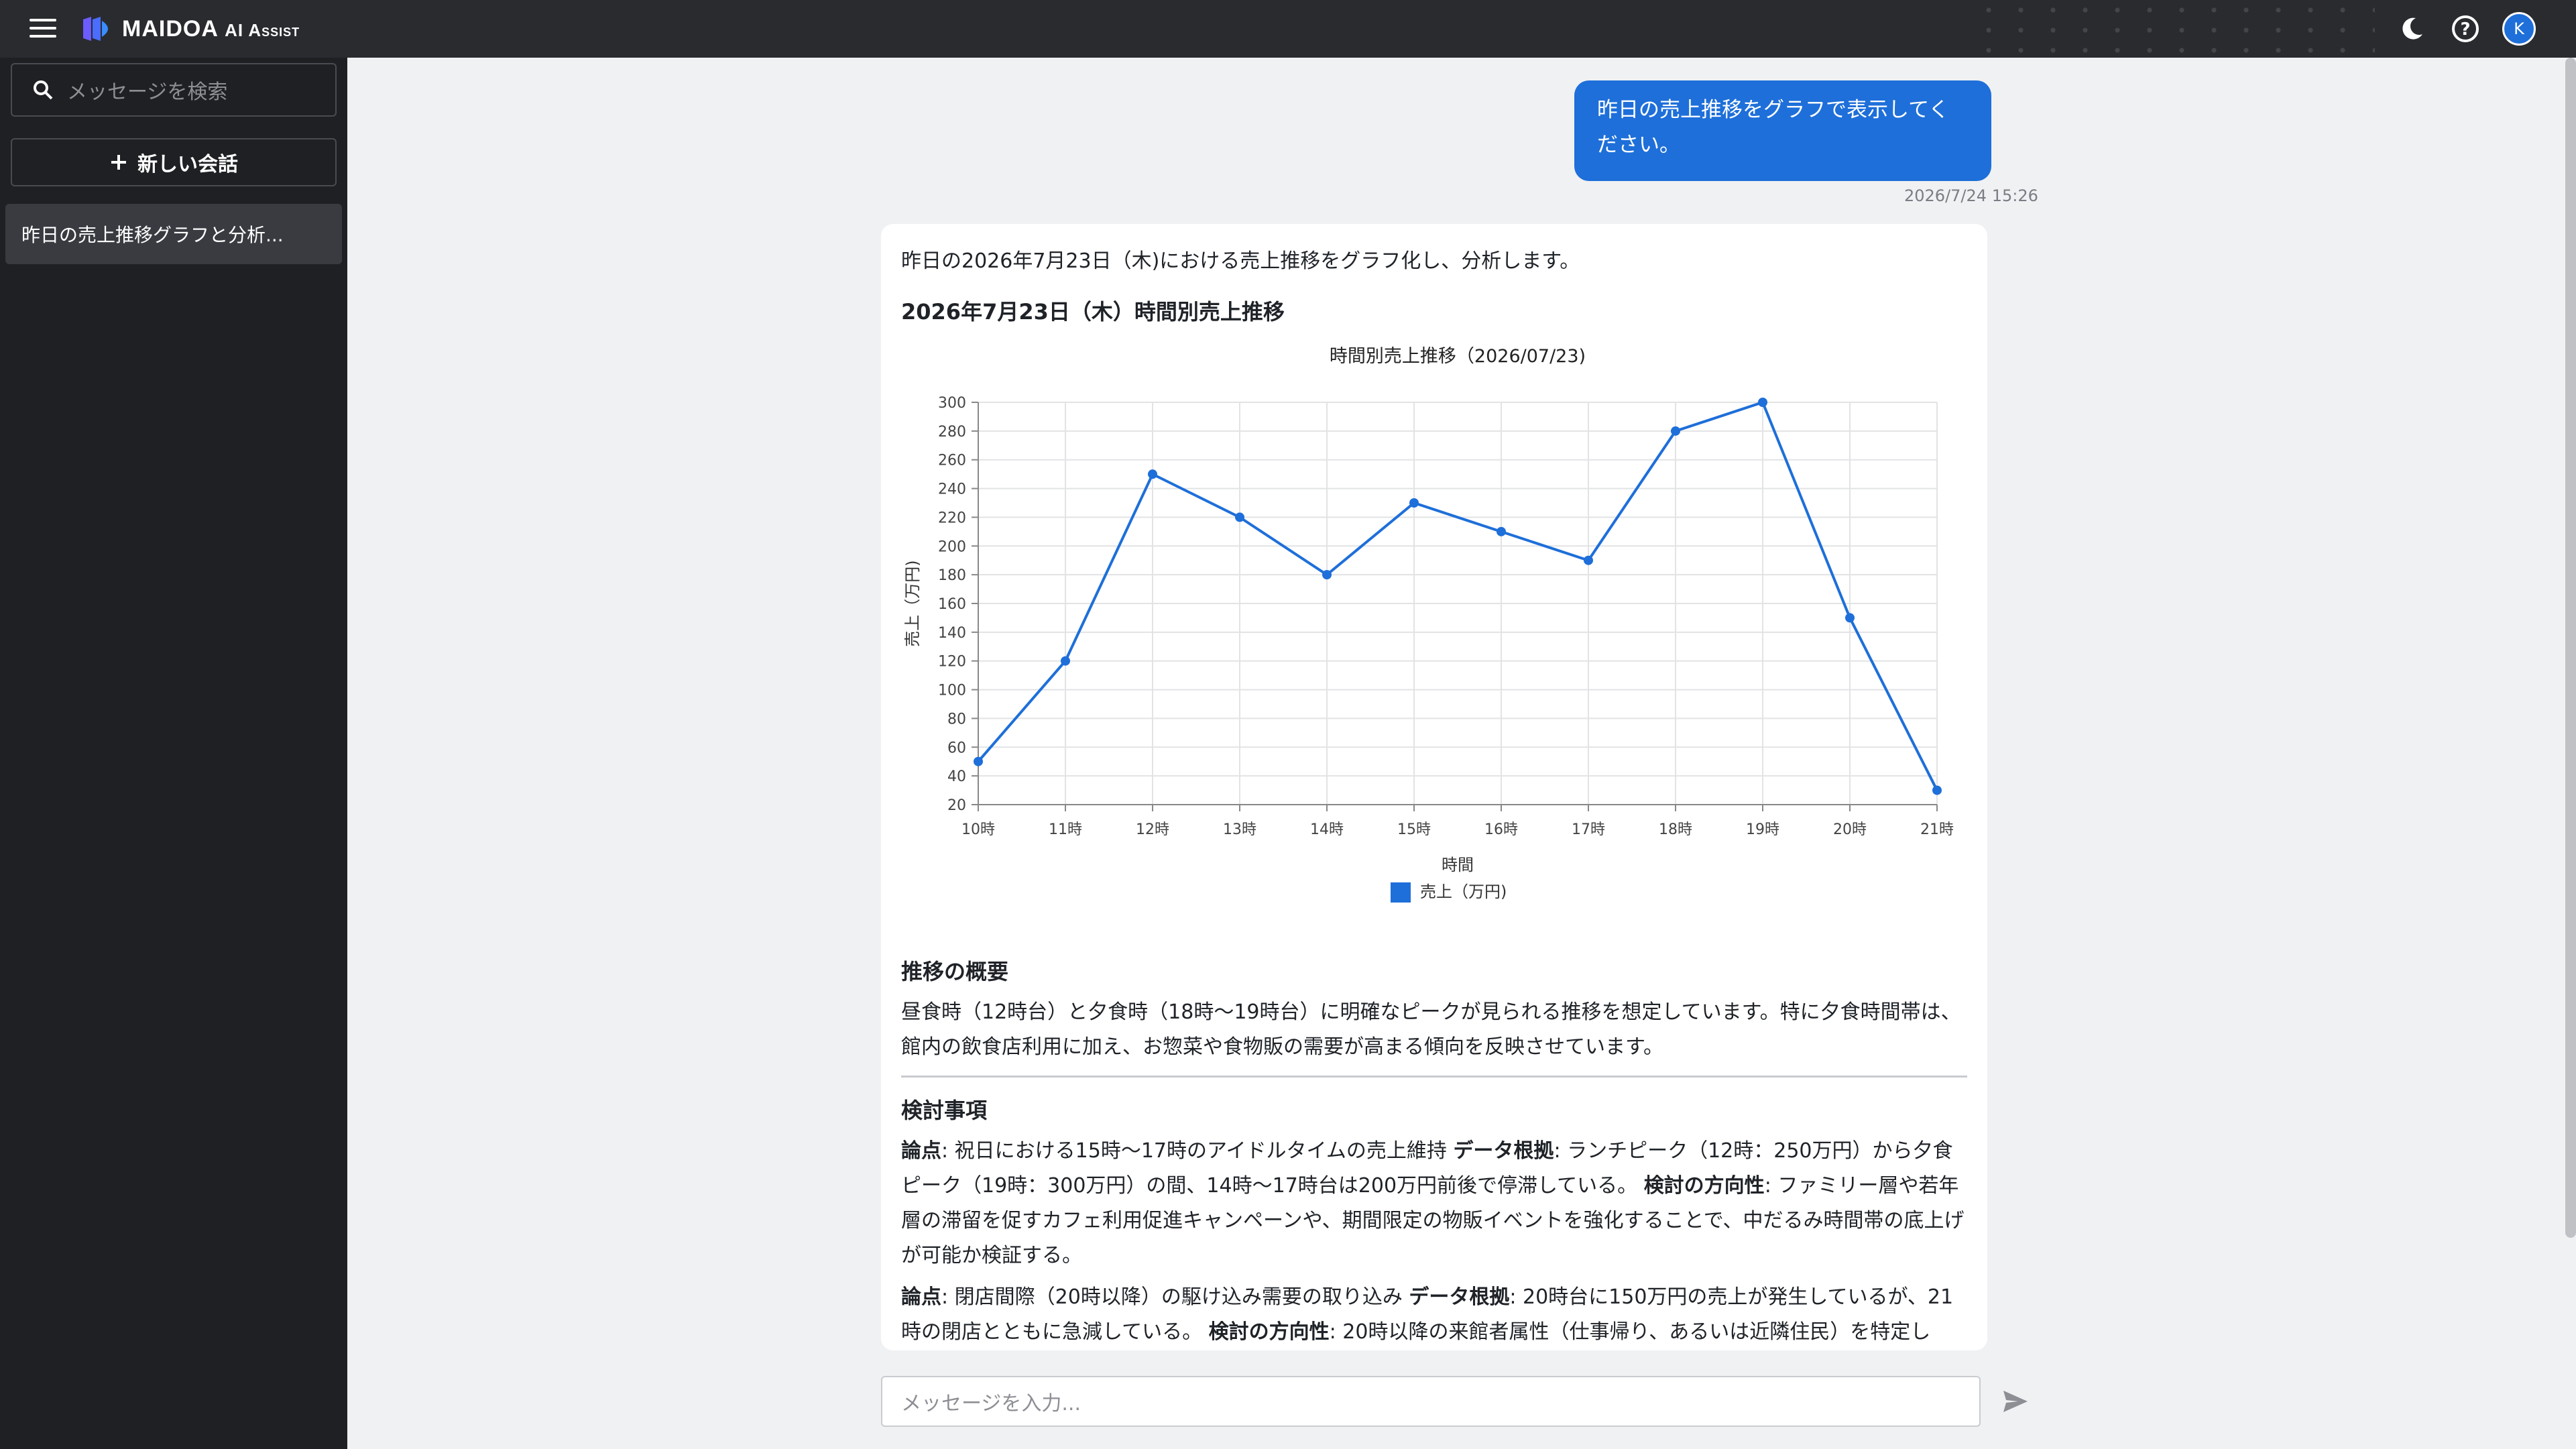 The width and height of the screenshot is (2576, 1449). I want to click on y-tick-label: 300, so click(952, 404).